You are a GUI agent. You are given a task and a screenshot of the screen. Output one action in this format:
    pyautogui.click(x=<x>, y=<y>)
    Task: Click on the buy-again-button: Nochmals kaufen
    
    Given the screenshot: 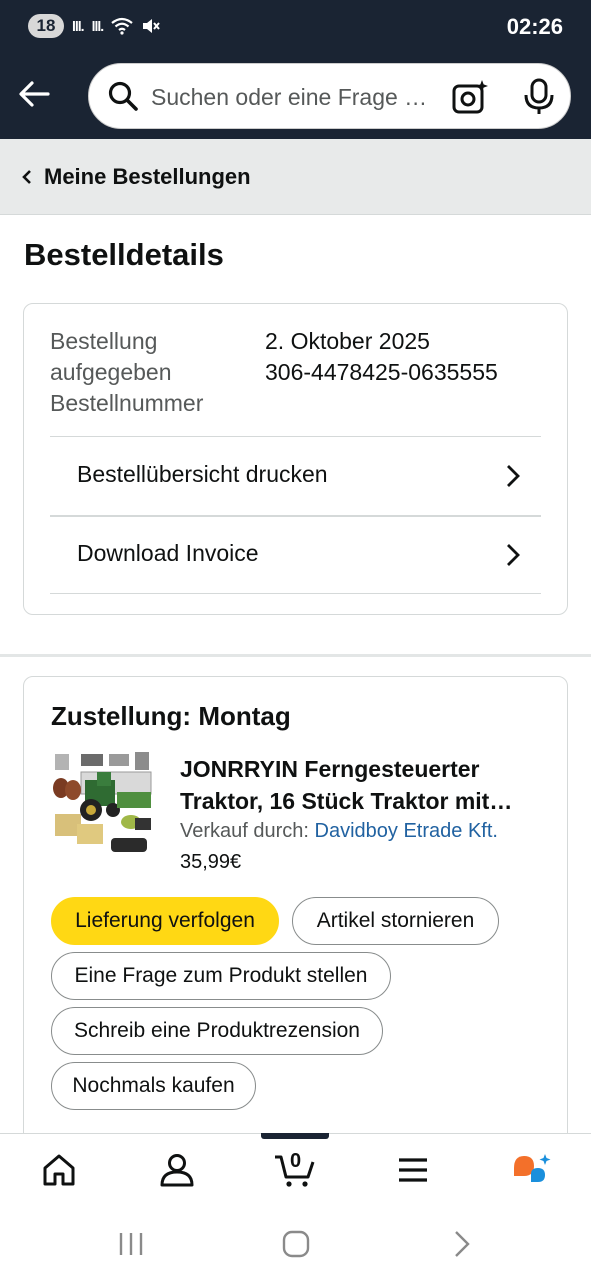 What is the action you would take?
    pyautogui.click(x=153, y=1086)
    